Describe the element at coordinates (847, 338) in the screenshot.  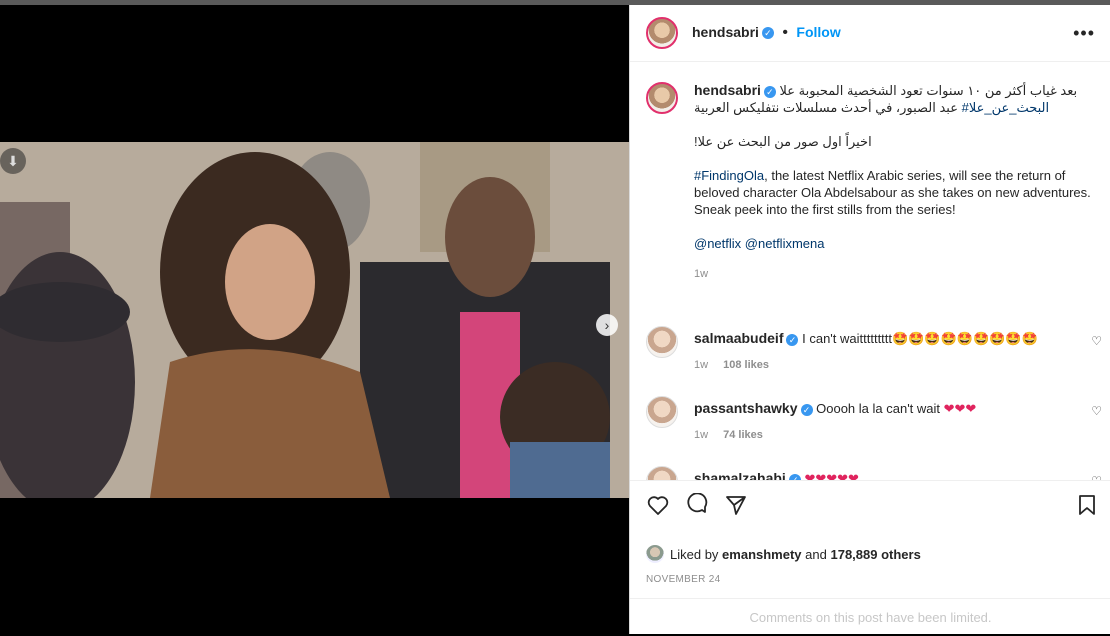
I see `comment-text: I can't waittttttttt` at that location.